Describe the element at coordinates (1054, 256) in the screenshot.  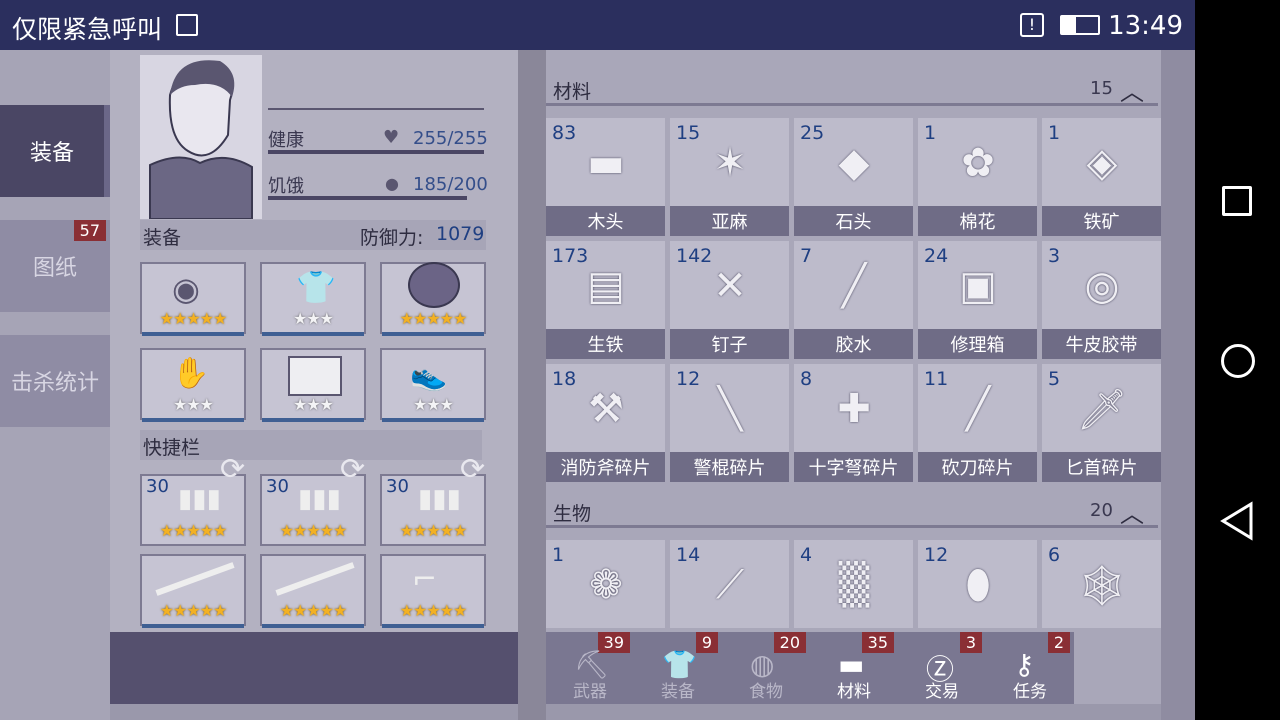
I see `item-count: 3` at that location.